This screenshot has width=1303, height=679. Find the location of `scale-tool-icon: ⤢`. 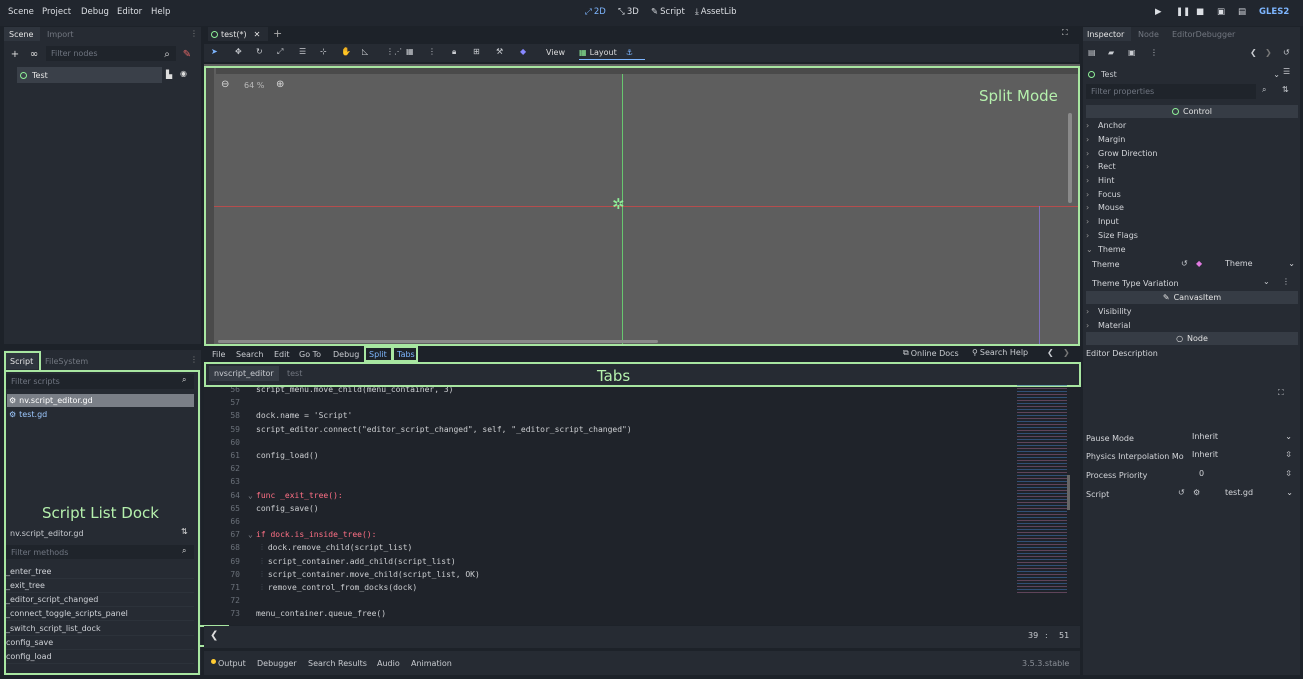

scale-tool-icon: ⤢ is located at coordinates (280, 52).